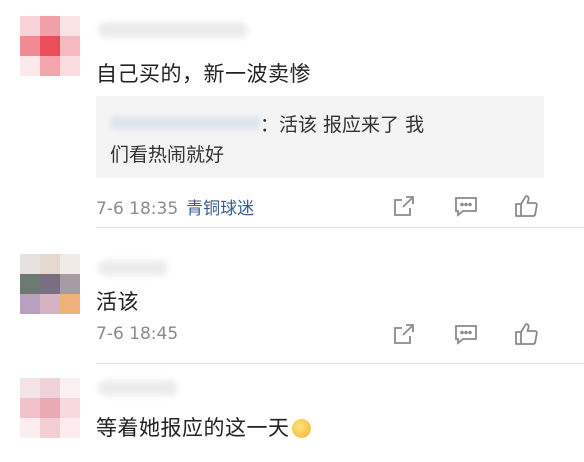 This screenshot has height=462, width=584. I want to click on comment-meta: 7-6 18:35 青铜球迷, so click(175, 206).